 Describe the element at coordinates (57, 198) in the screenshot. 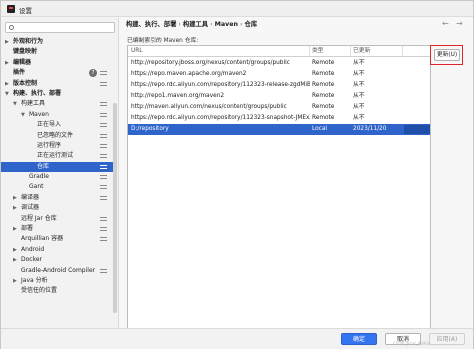

I see `sidebar-item: ▶ 编译器` at that location.